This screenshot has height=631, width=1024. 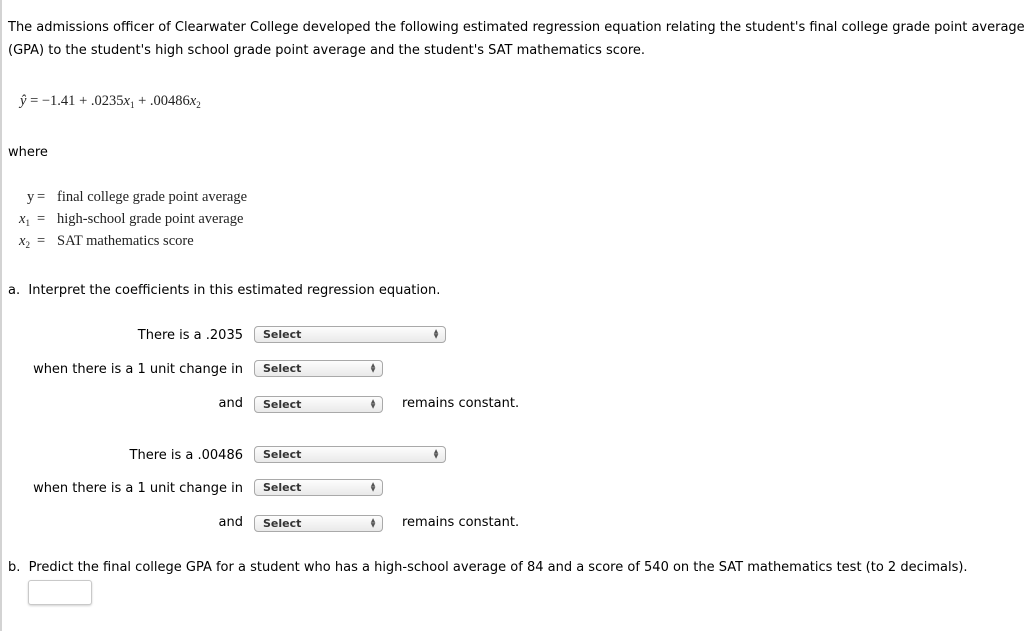 I want to click on coef2-direction-select: Select ▲ ▼, so click(x=350, y=454).